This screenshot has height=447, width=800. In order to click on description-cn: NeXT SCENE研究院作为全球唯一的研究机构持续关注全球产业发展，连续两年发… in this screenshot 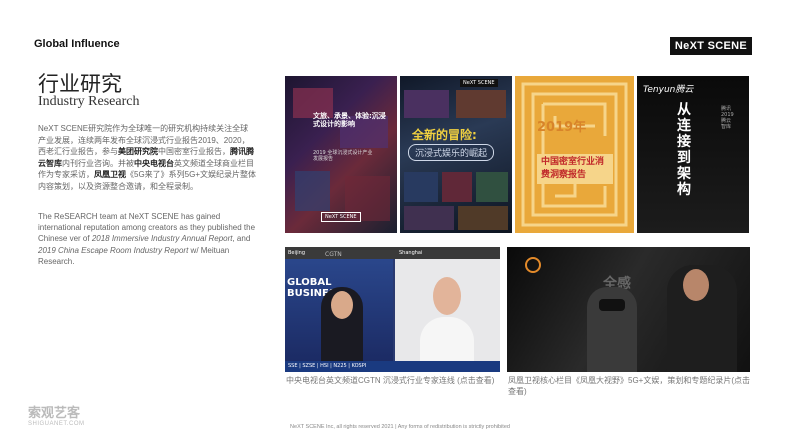, I will do `click(147, 157)`.